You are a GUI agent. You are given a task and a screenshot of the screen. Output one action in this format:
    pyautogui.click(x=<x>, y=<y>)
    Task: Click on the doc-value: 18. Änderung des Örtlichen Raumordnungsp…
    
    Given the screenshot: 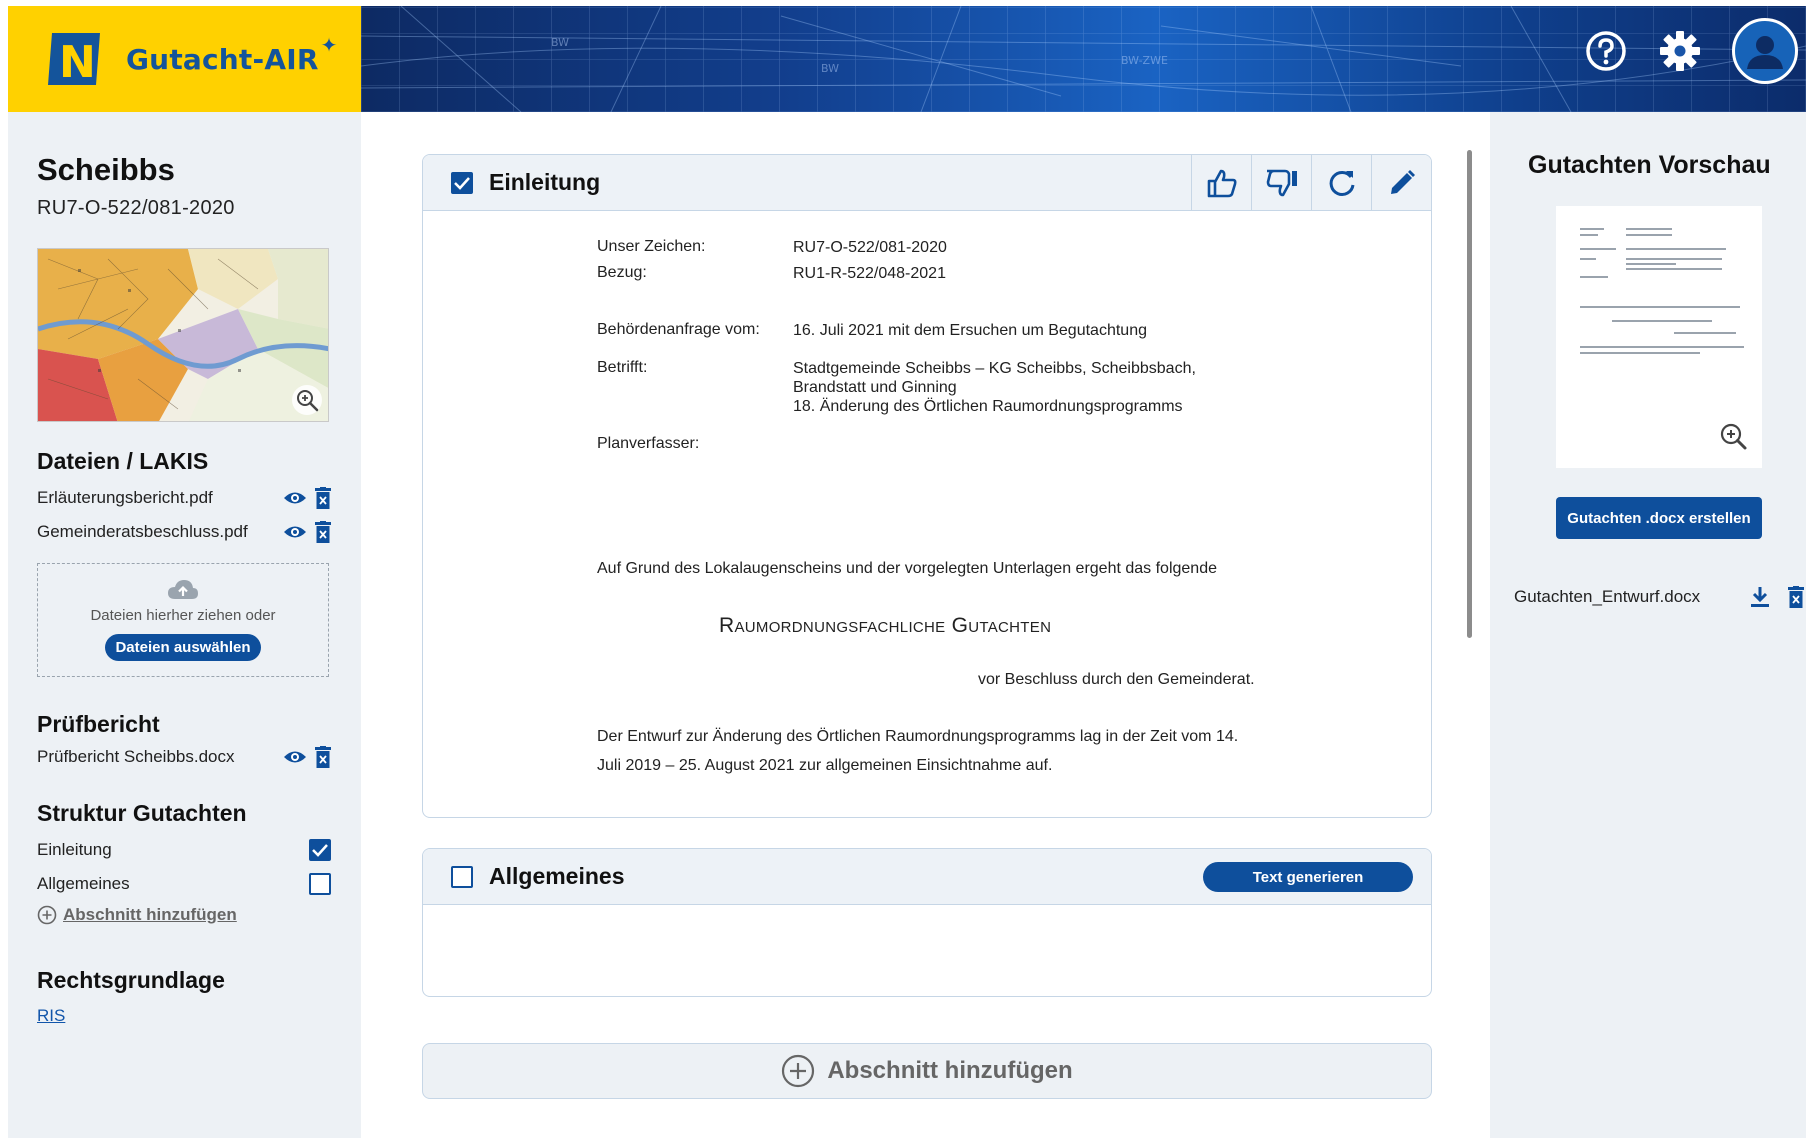 What is the action you would take?
    pyautogui.click(x=988, y=406)
    